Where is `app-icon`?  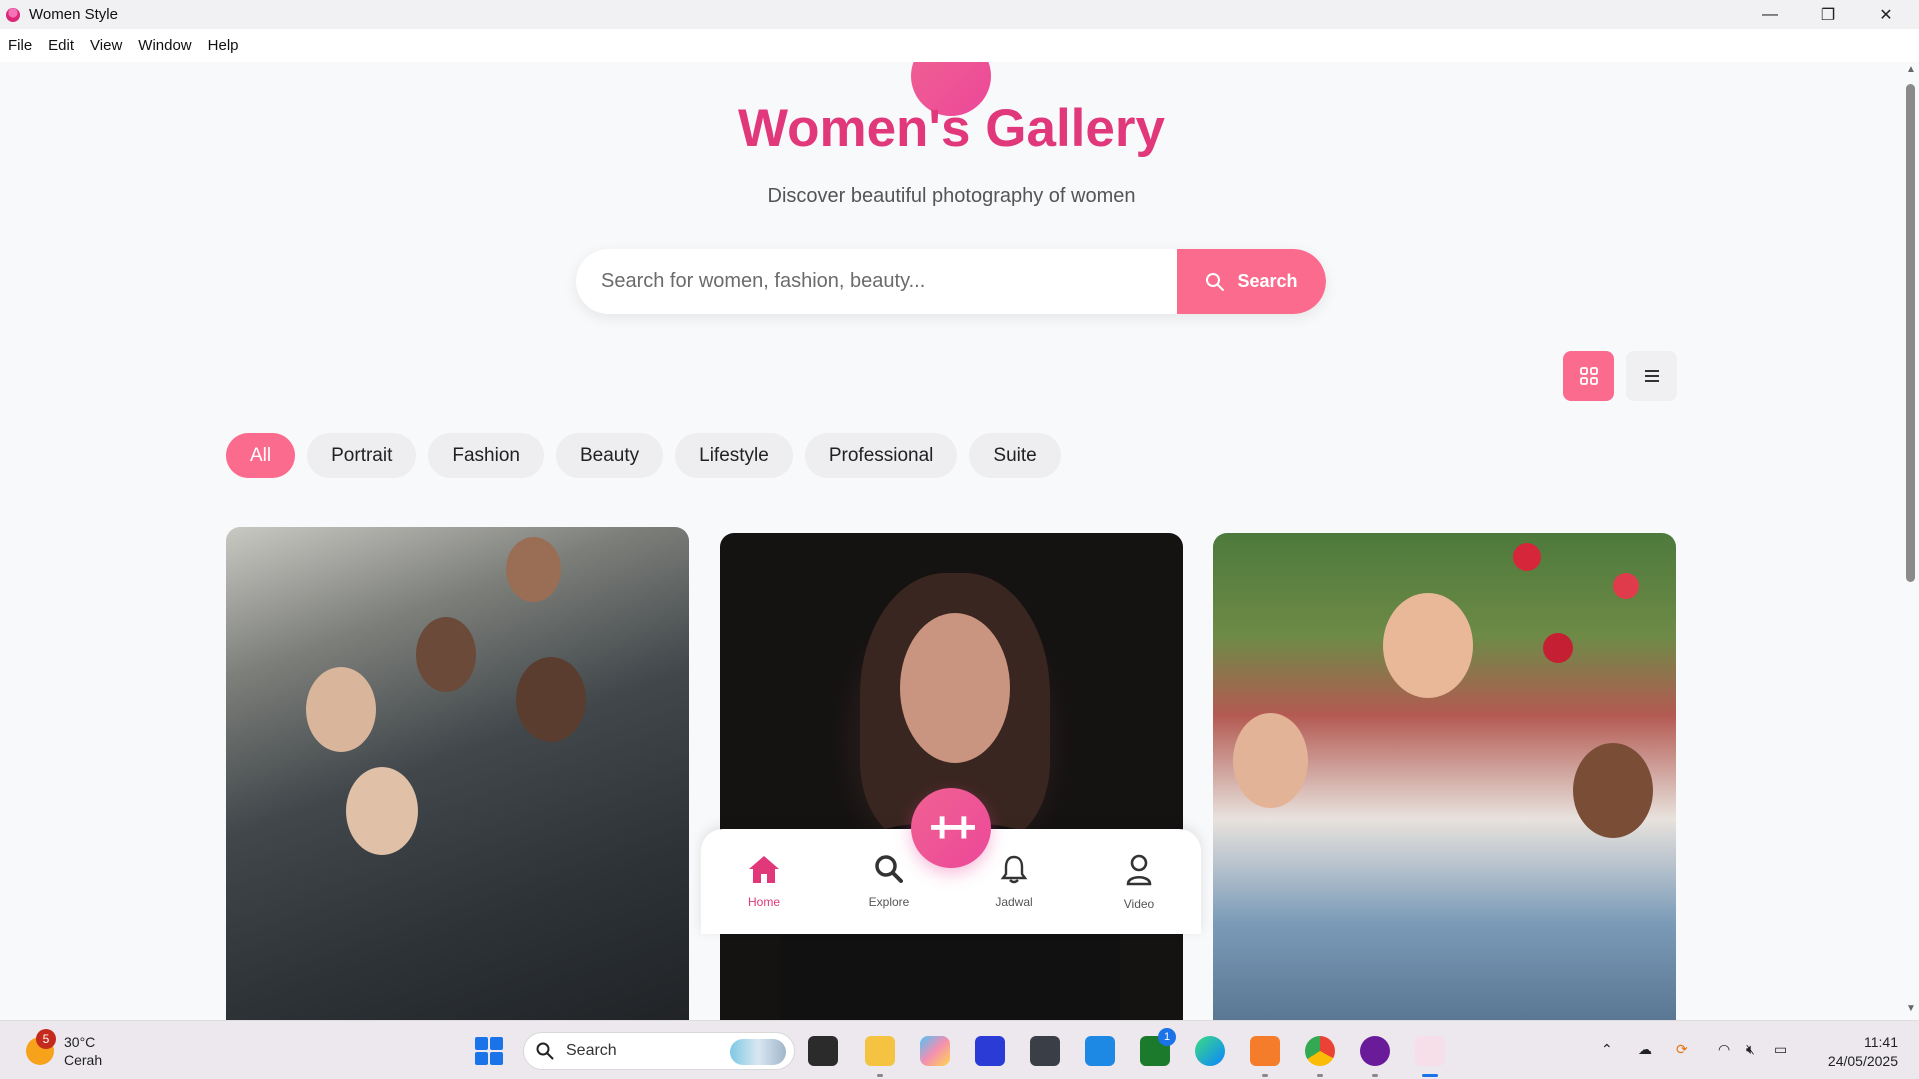
app-icon is located at coordinates (13, 14).